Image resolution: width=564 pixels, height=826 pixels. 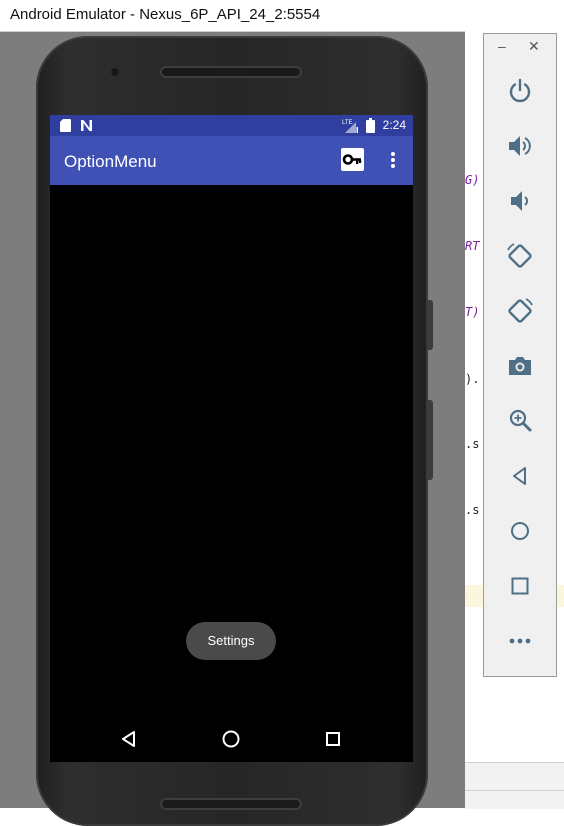 I want to click on close-button: ✕, so click(x=534, y=46).